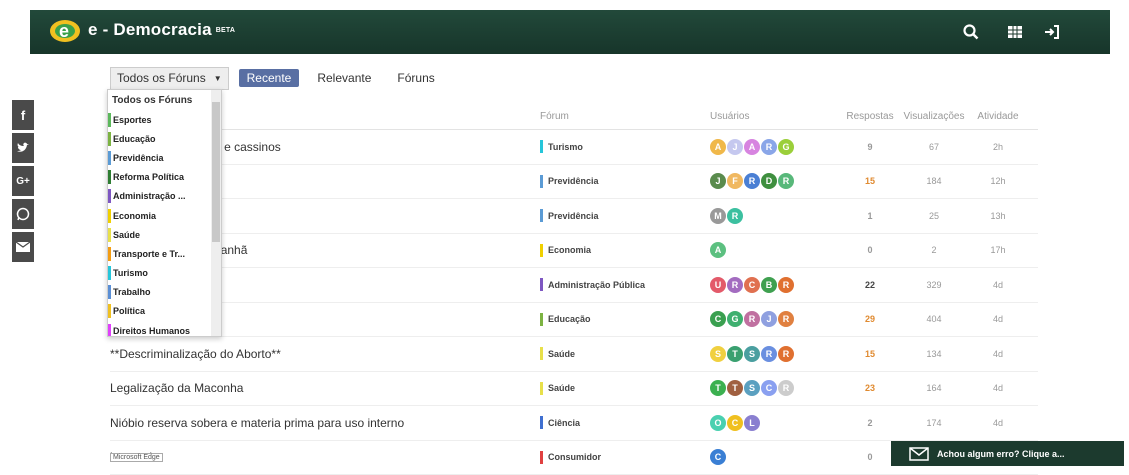 This screenshot has height=475, width=1129. What do you see at coordinates (574, 182) in the screenshot?
I see `table-row: denciaPrevidênciaJFRDR1518412h` at bounding box center [574, 182].